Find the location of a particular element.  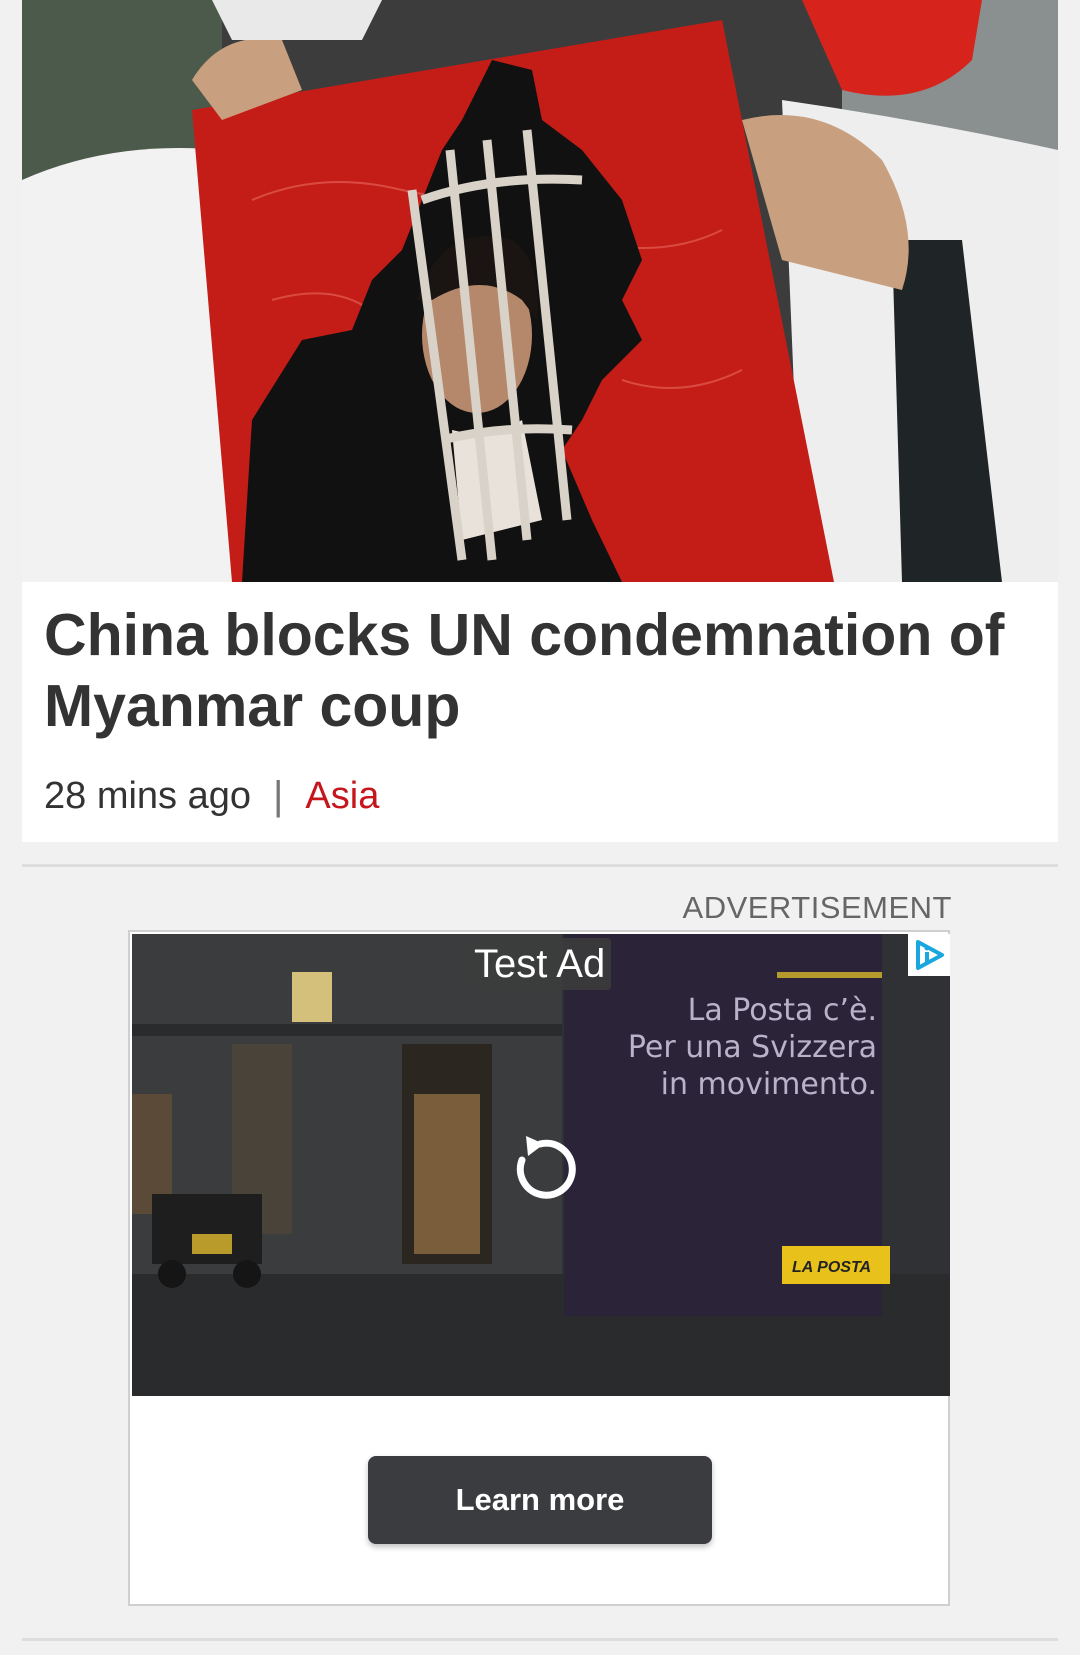

article-meta: 28 mins ago | Asia is located at coordinates (211, 796).